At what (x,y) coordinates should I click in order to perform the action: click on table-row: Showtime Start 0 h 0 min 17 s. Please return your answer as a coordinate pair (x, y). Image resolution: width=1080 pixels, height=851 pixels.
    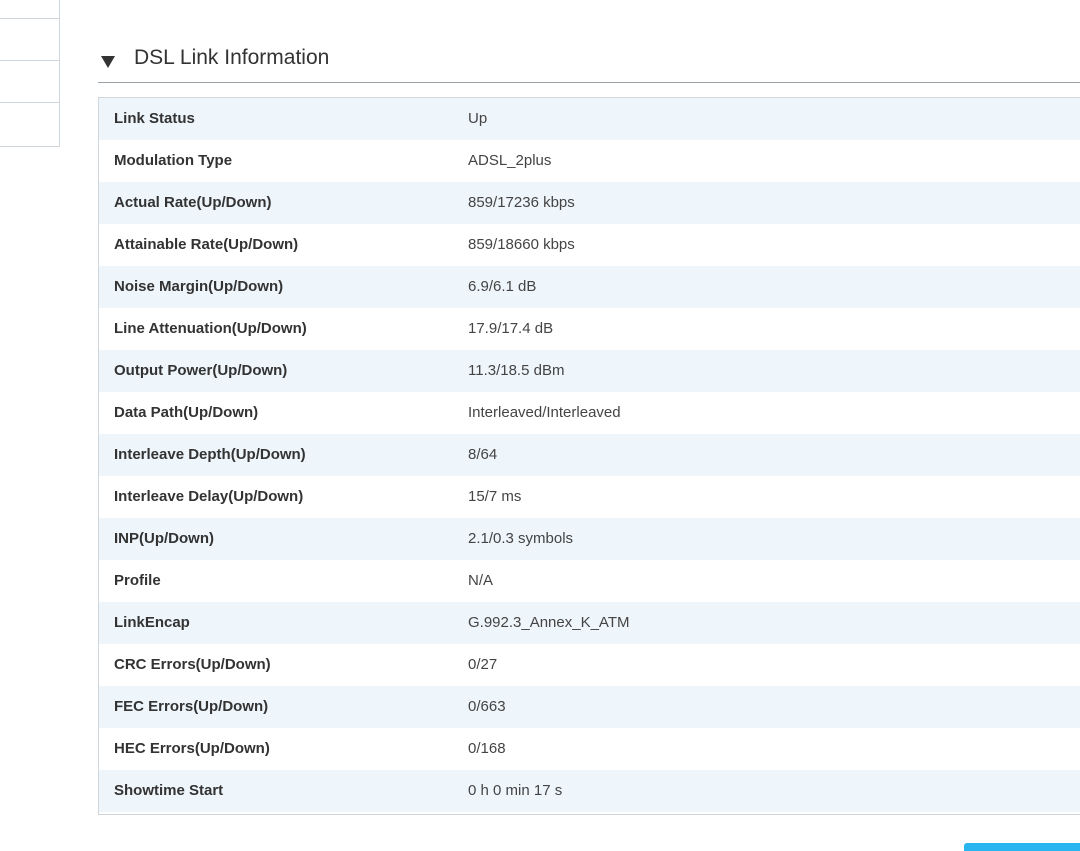
    Looking at the image, I should click on (589, 791).